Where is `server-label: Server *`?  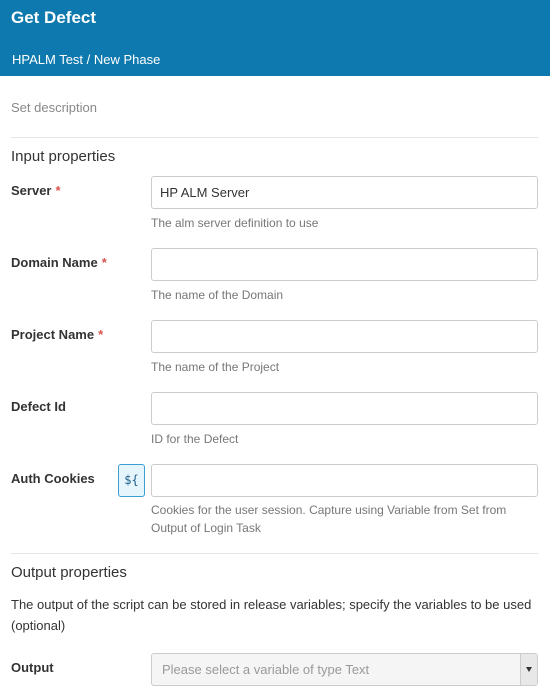
server-label: Server * is located at coordinates (36, 190).